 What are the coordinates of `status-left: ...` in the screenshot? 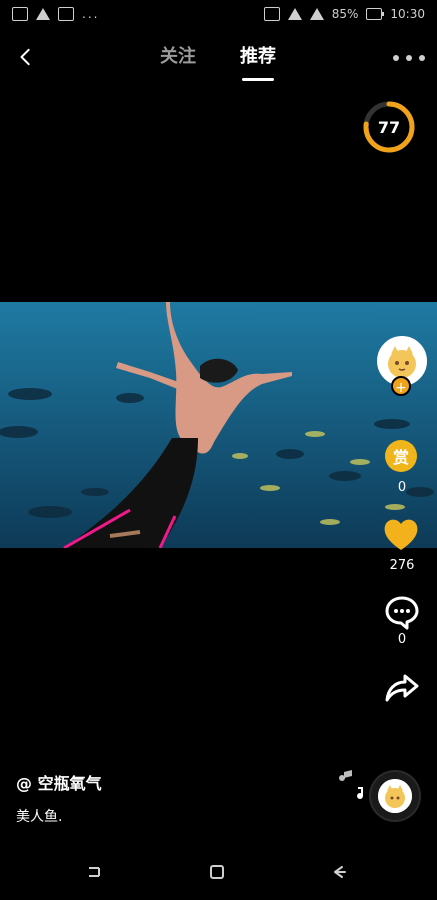 It's located at (55, 14).